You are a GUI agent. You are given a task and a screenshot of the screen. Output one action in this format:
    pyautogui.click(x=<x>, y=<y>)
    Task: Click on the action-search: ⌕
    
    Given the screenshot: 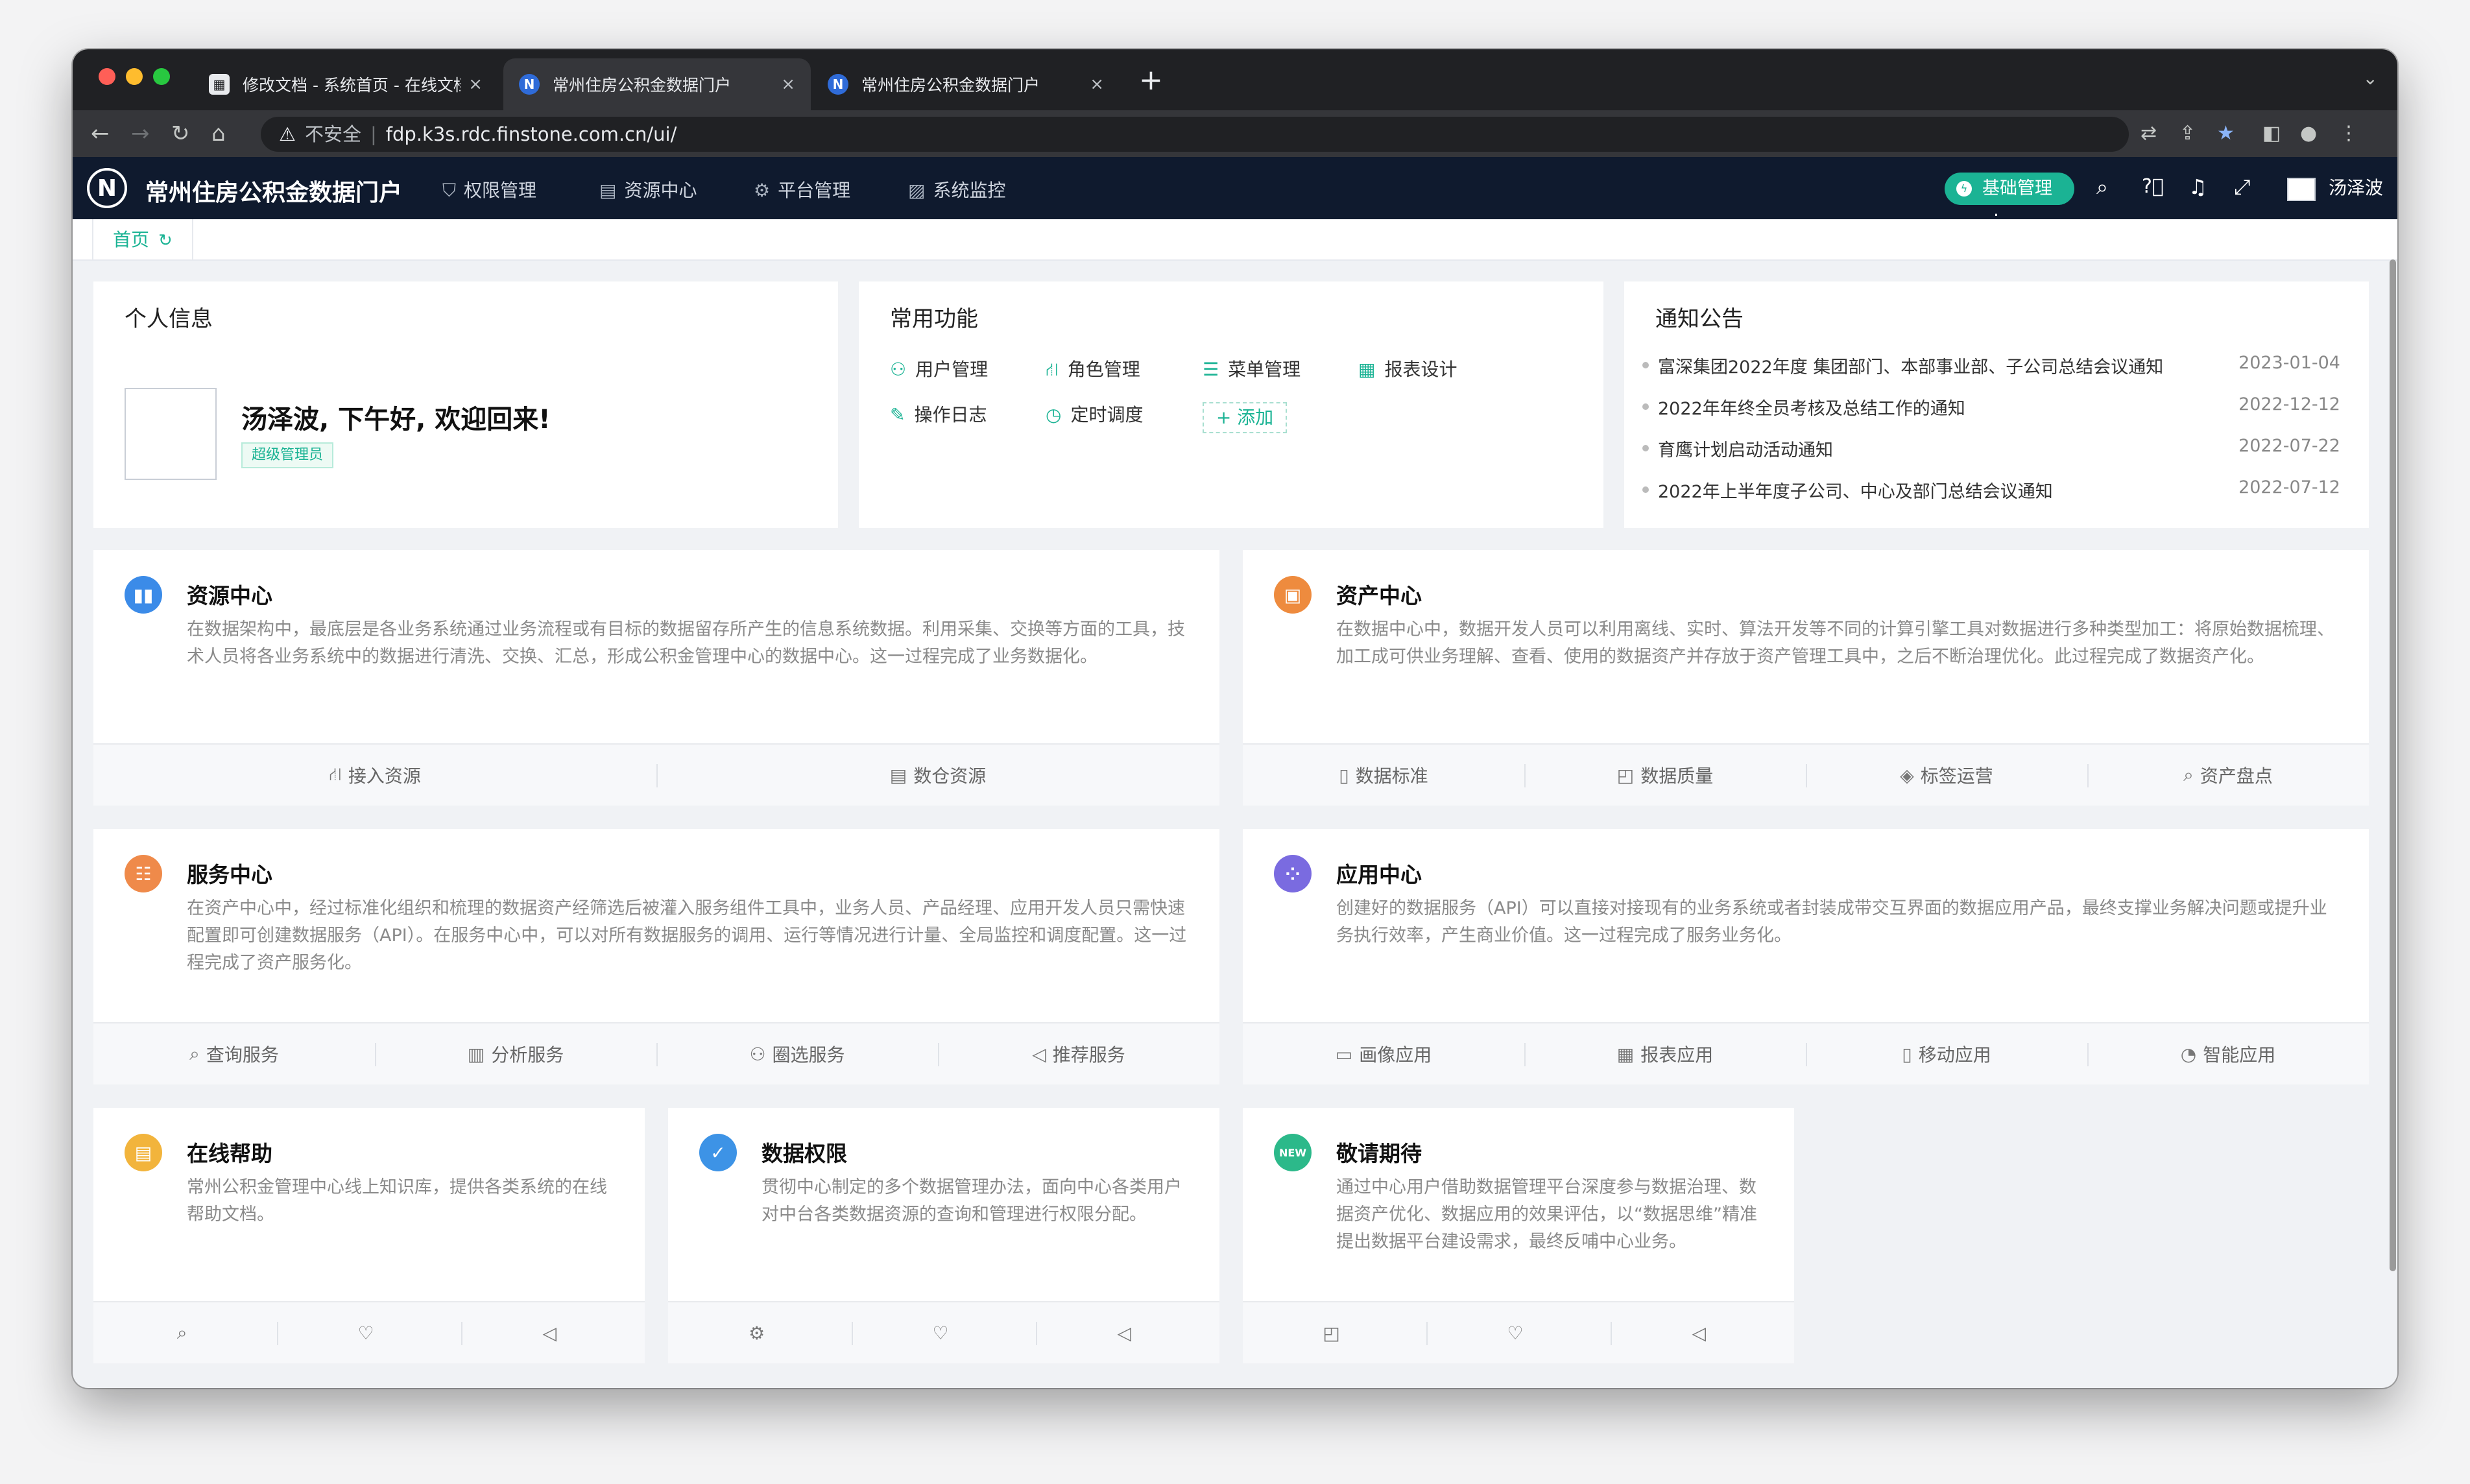 What is the action you would take?
    pyautogui.click(x=185, y=1332)
    